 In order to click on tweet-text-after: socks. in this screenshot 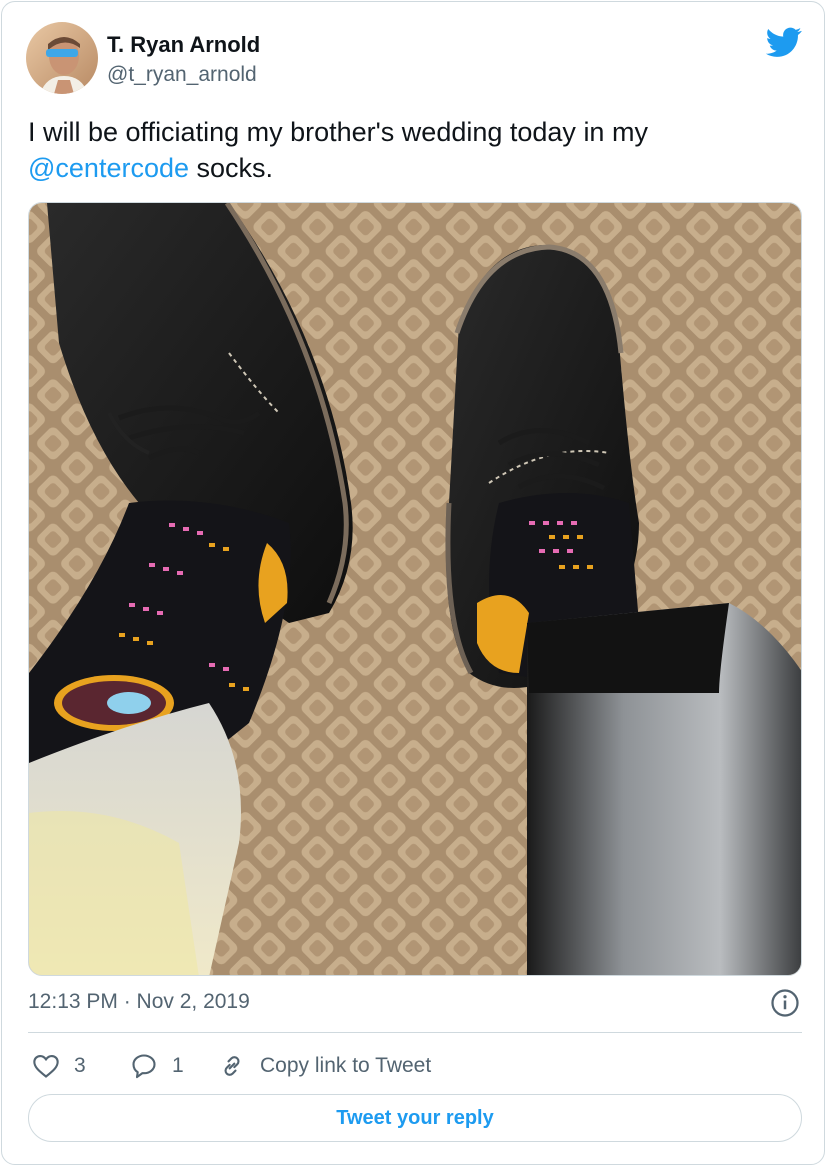, I will do `click(231, 168)`.